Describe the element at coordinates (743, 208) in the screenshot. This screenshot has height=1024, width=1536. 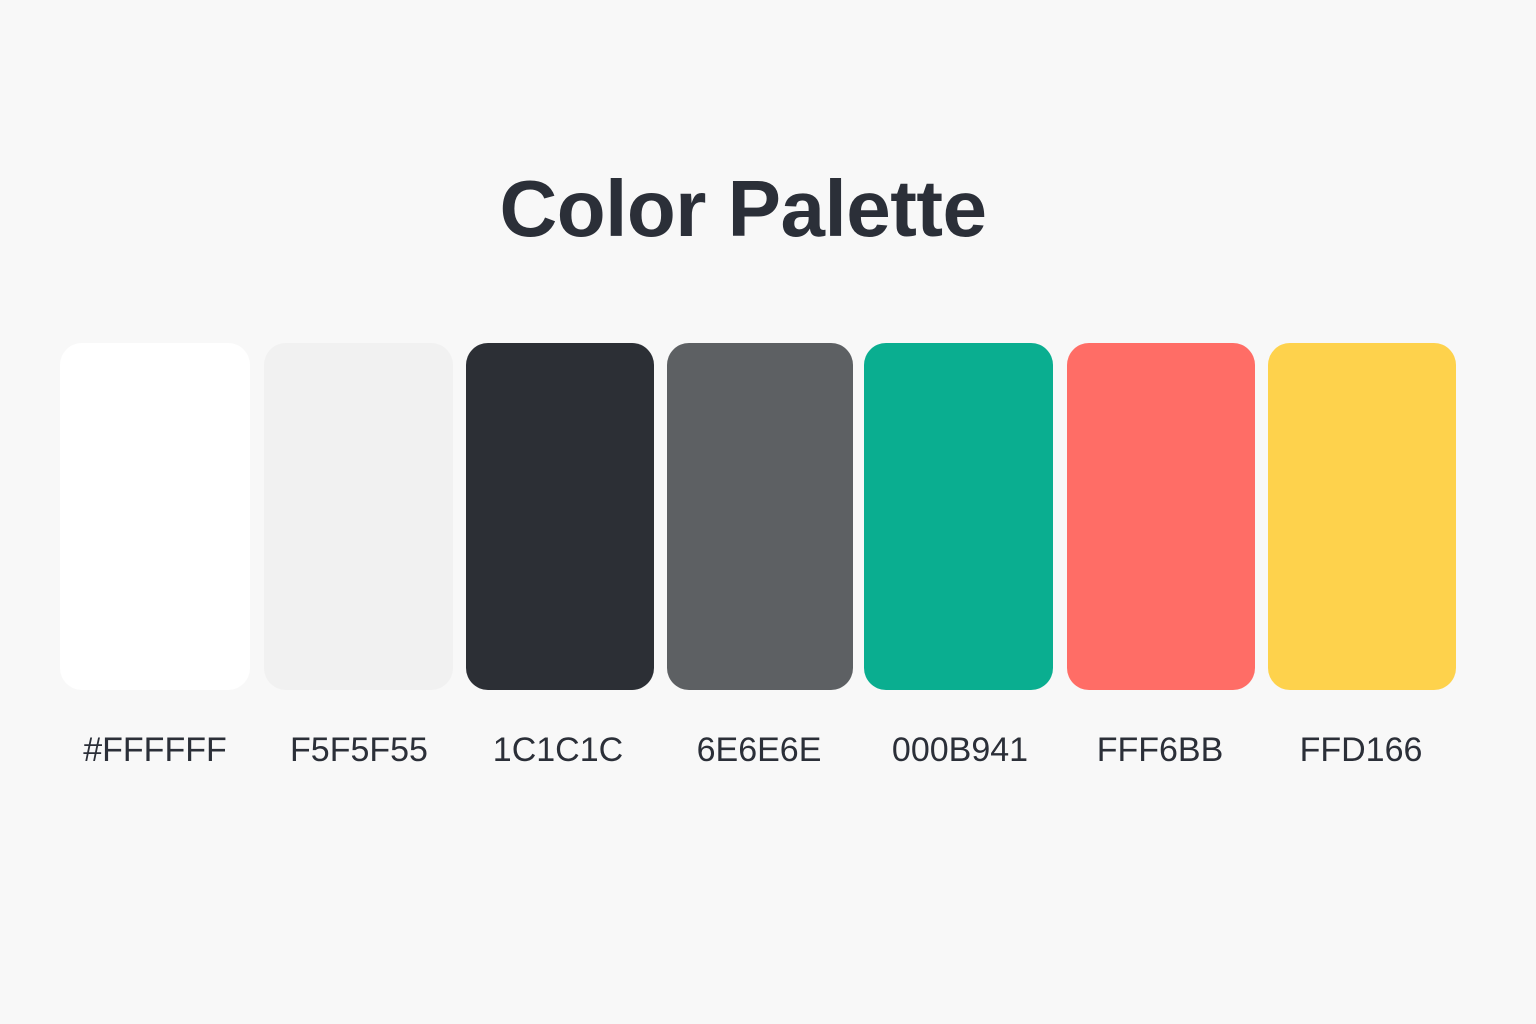
I see `page-title: Color Palette` at that location.